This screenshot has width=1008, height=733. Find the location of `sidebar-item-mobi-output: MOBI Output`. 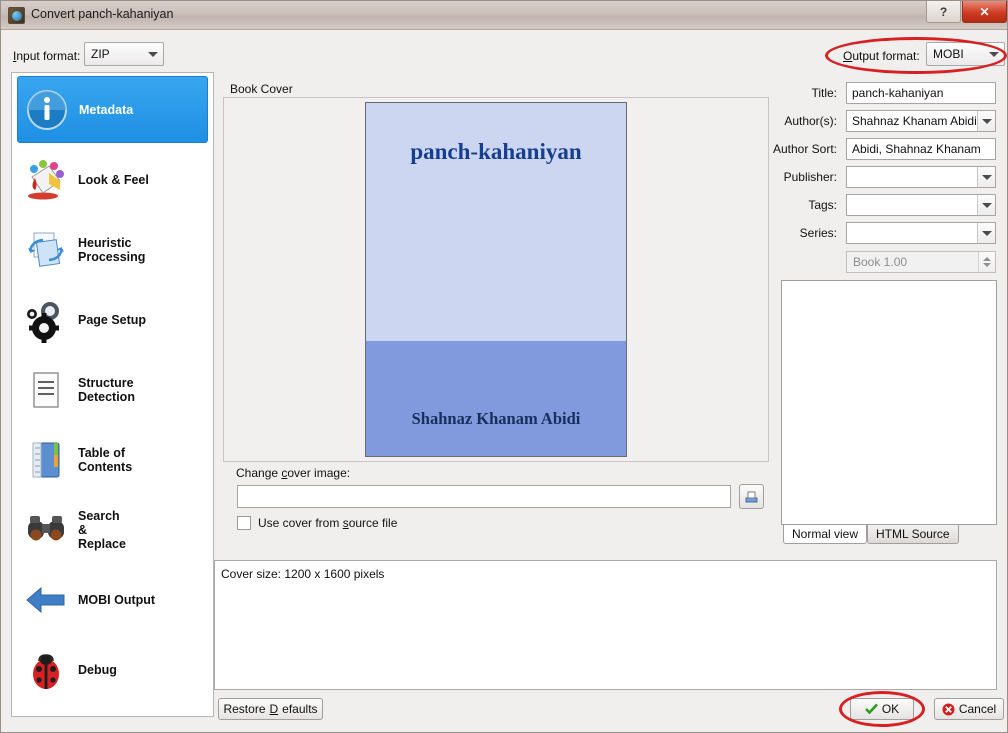

sidebar-item-mobi-output: MOBI Output is located at coordinates (112, 599).